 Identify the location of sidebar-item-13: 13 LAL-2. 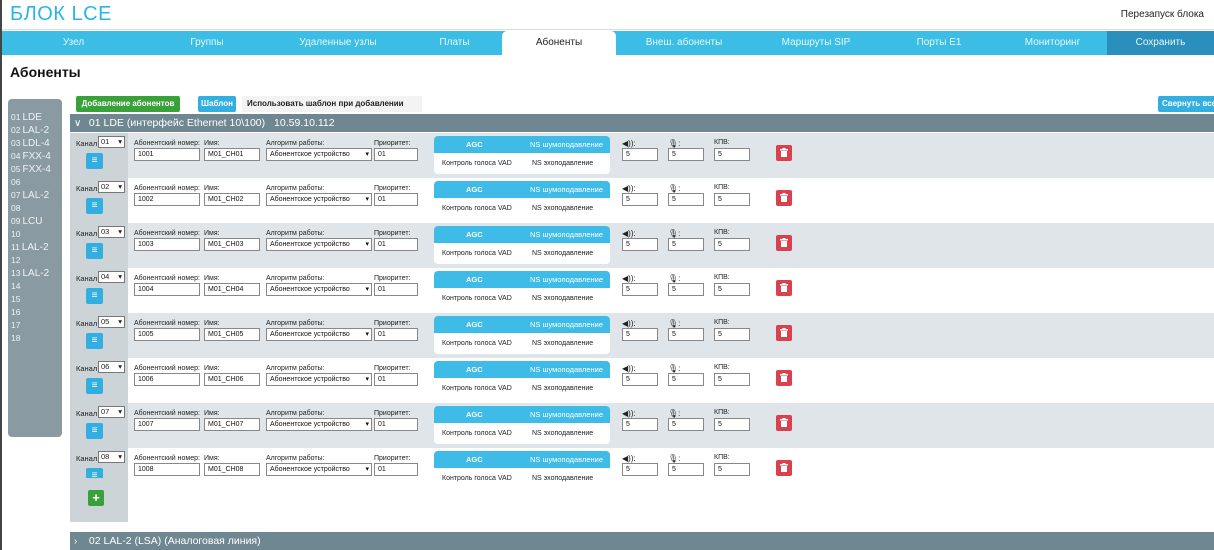
(35, 273).